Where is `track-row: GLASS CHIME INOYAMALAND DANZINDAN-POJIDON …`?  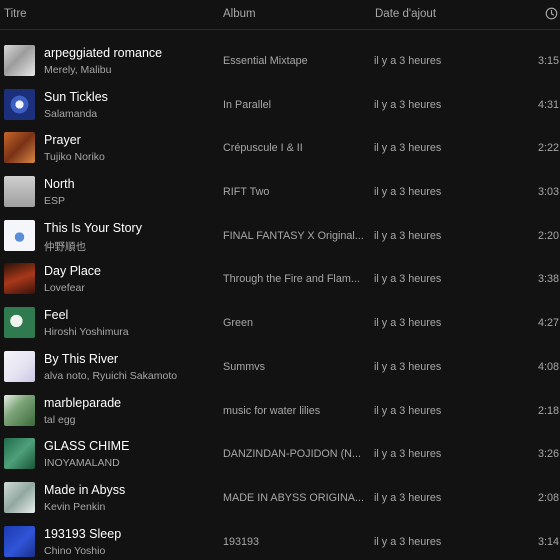
track-row: GLASS CHIME INOYAMALAND DANZINDAN-POJIDON … is located at coordinates (280, 454).